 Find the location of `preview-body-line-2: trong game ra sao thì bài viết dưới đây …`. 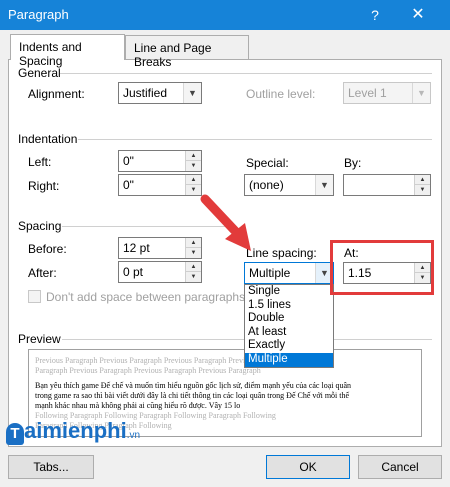

preview-body-line-2: trong game ra sao thì bài viết dưới đây … is located at coordinates (192, 395).